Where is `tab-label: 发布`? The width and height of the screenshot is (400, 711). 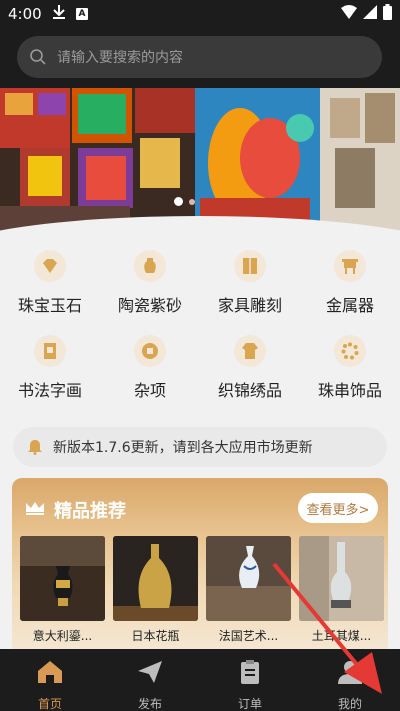 tab-label: 发布 is located at coordinates (149, 704).